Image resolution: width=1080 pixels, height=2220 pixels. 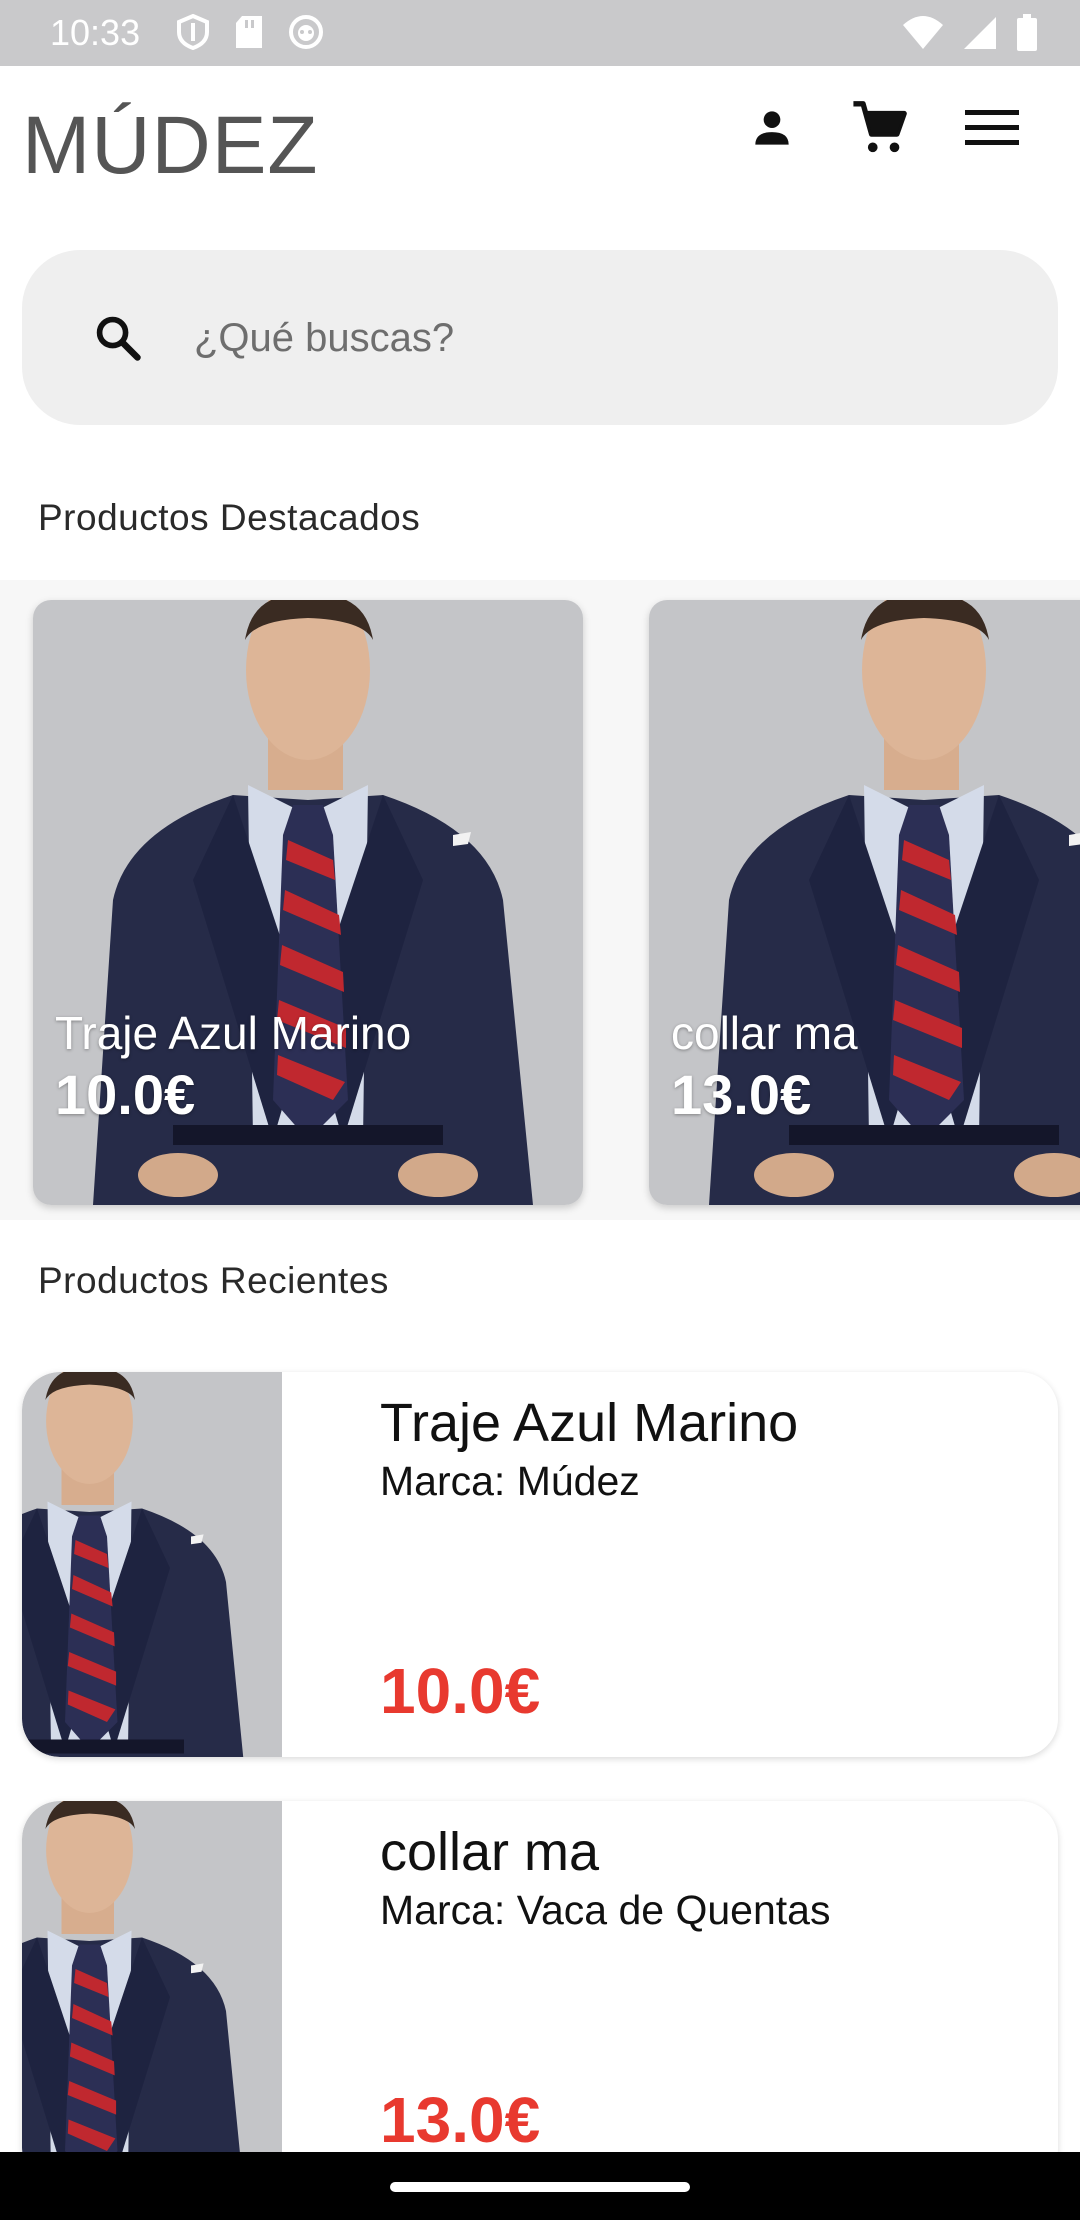 I want to click on account-button, so click(x=772, y=128).